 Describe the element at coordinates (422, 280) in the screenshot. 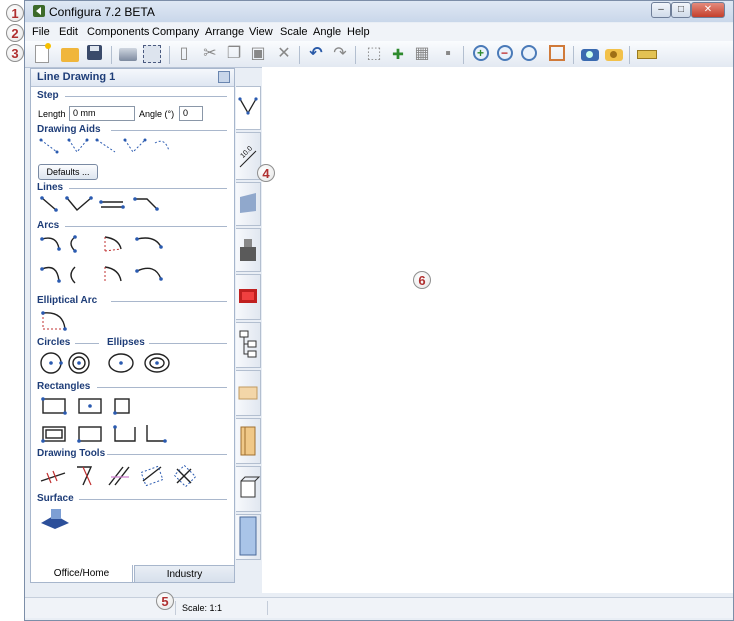

I see `callout-6: 6` at that location.